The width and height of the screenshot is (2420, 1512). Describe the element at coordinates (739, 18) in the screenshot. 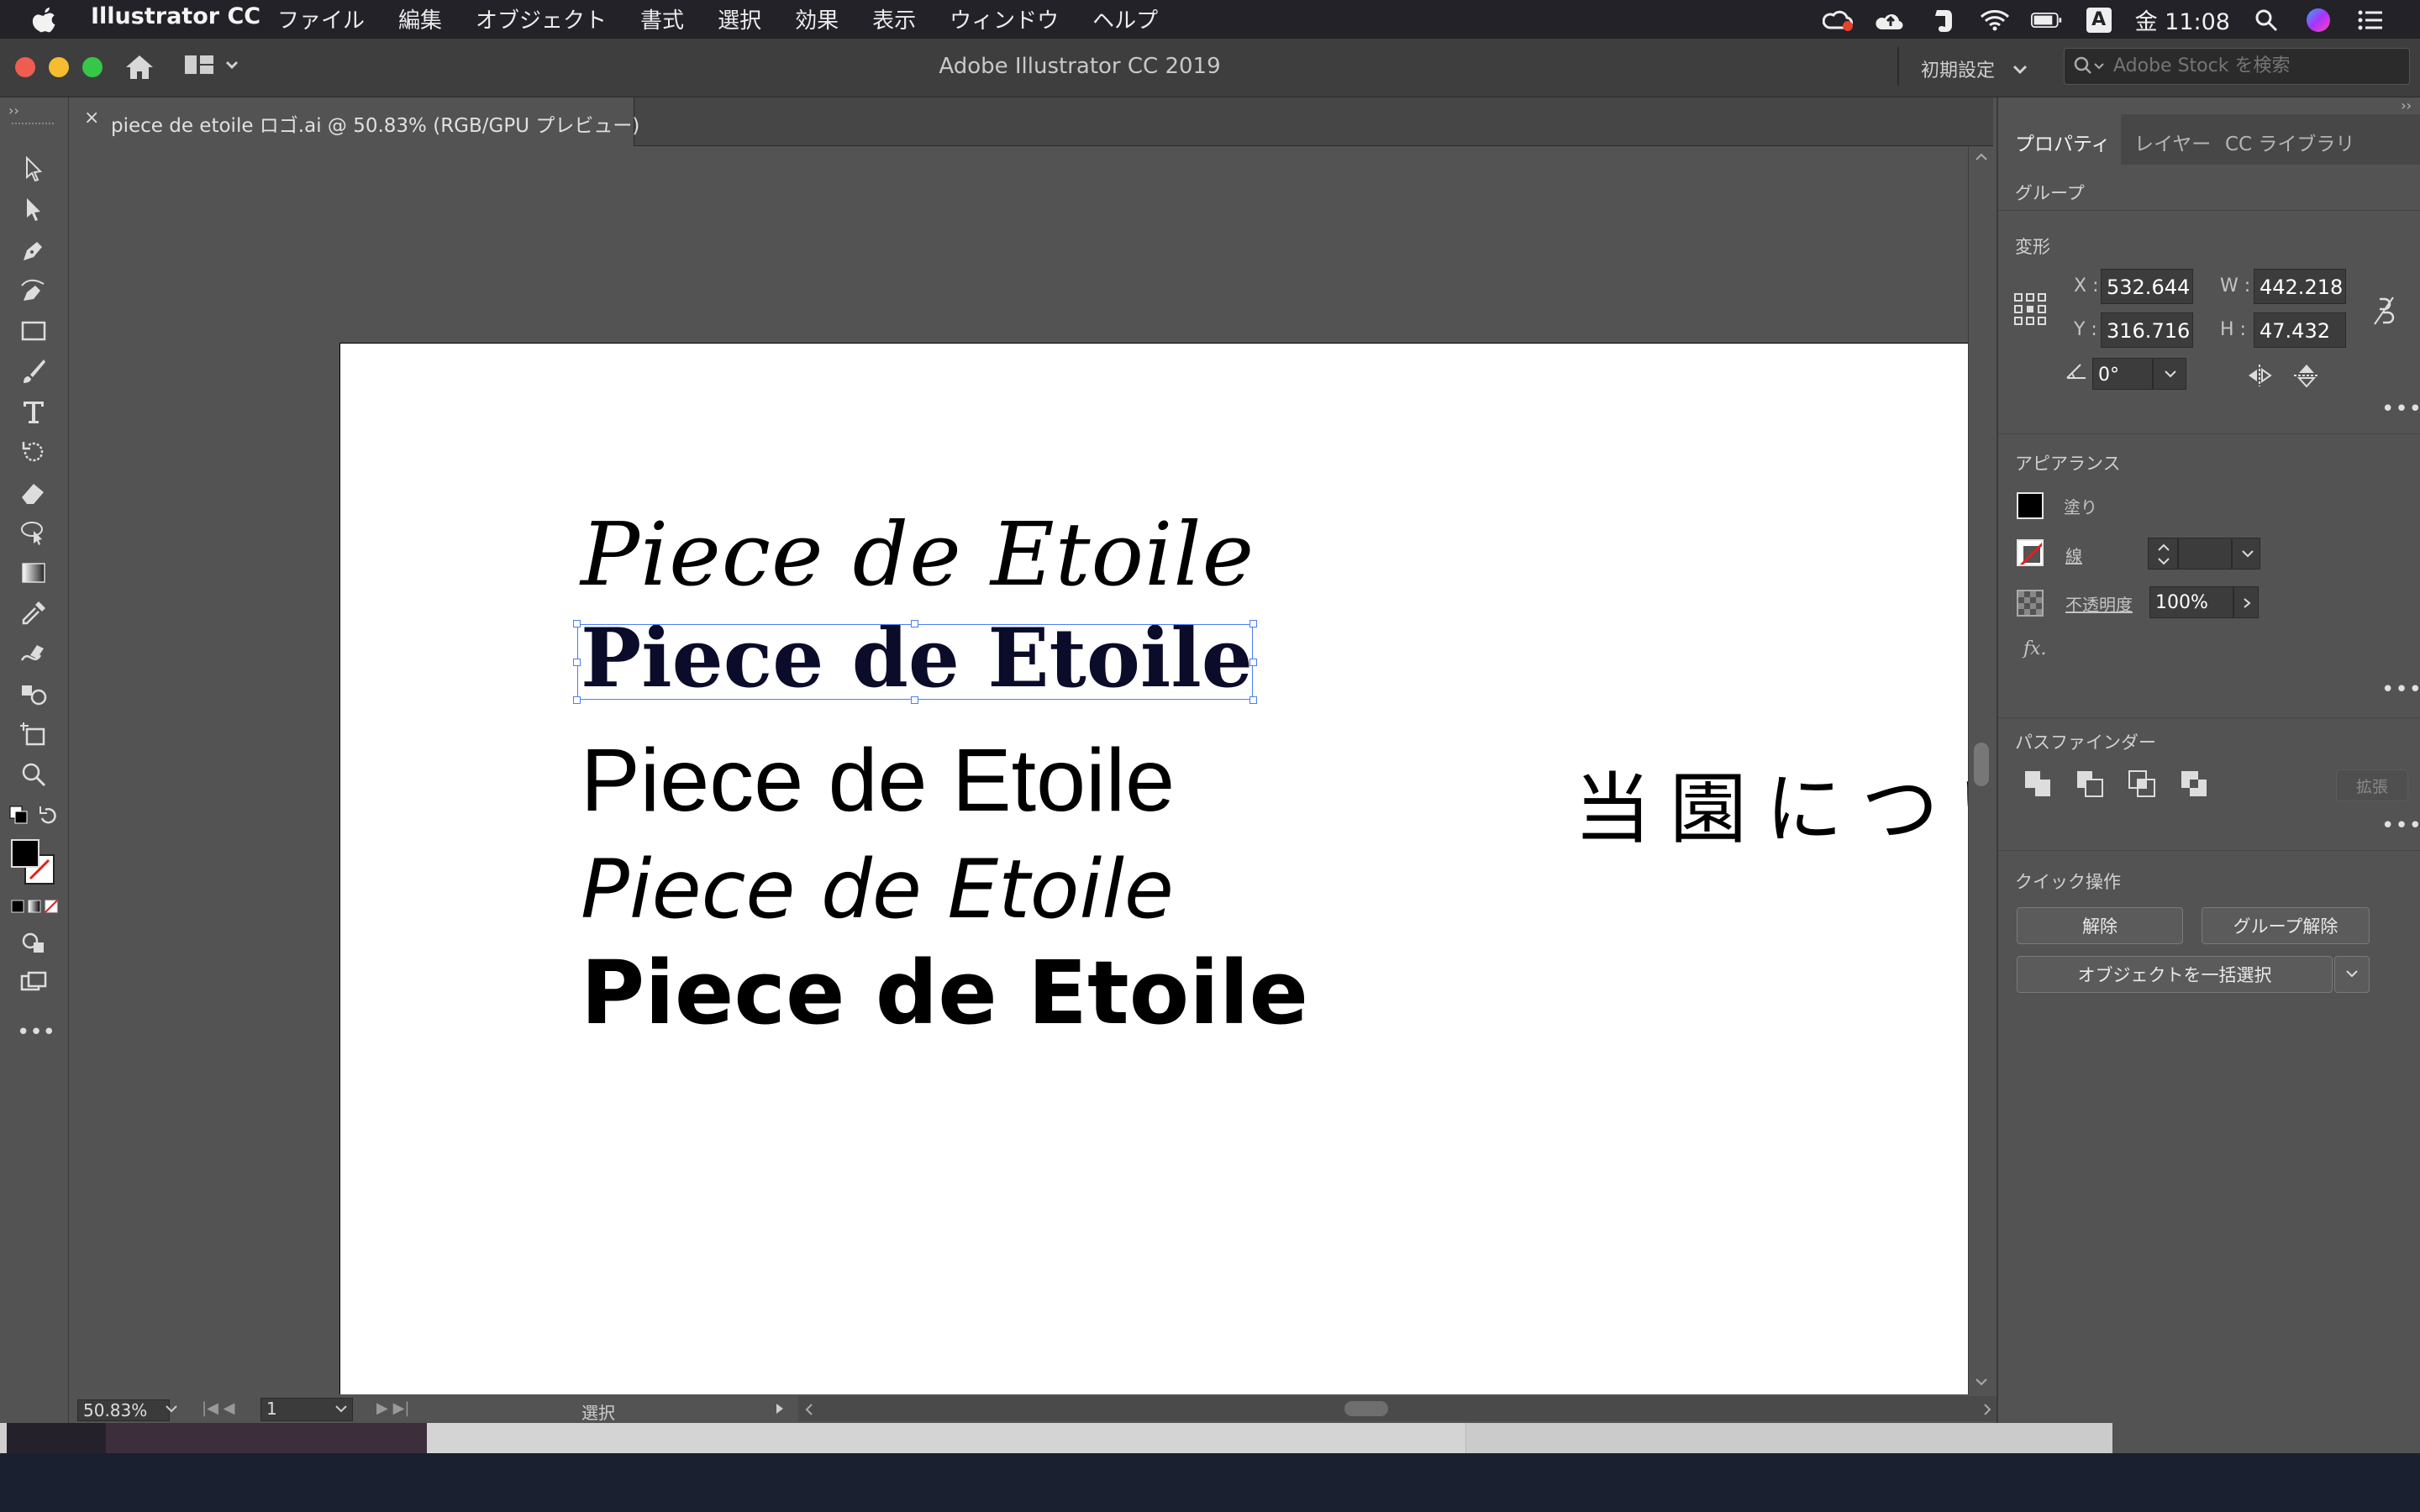

I see `menu-select: 選択` at that location.